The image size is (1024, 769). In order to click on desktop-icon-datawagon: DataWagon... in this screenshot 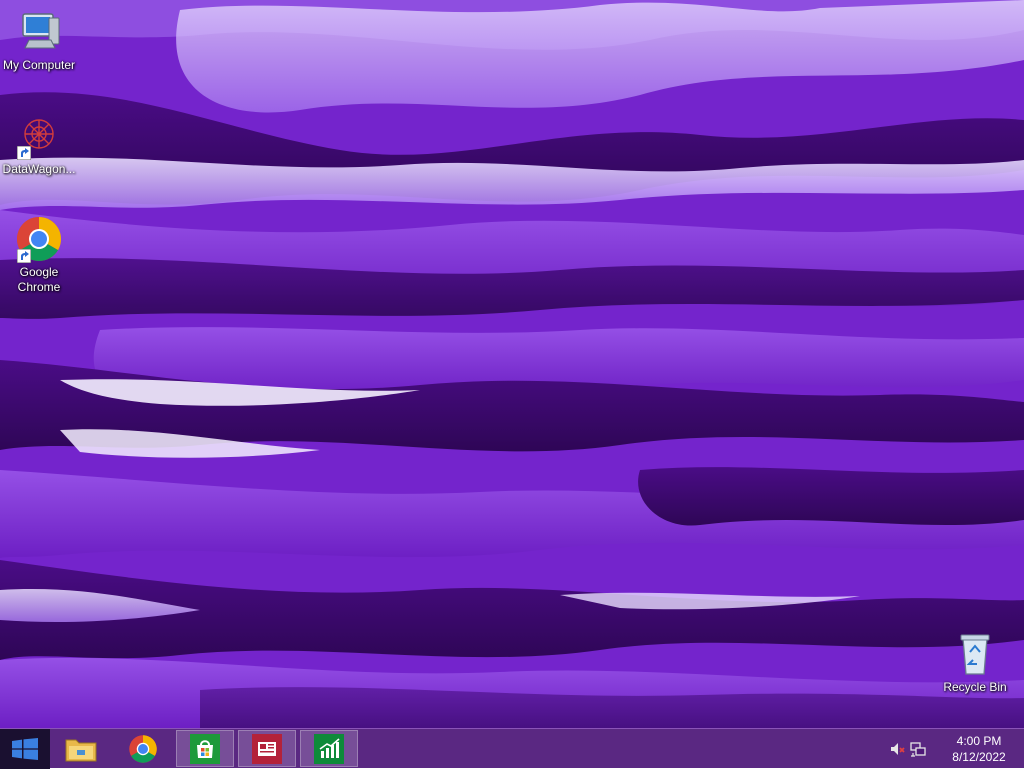, I will do `click(39, 144)`.